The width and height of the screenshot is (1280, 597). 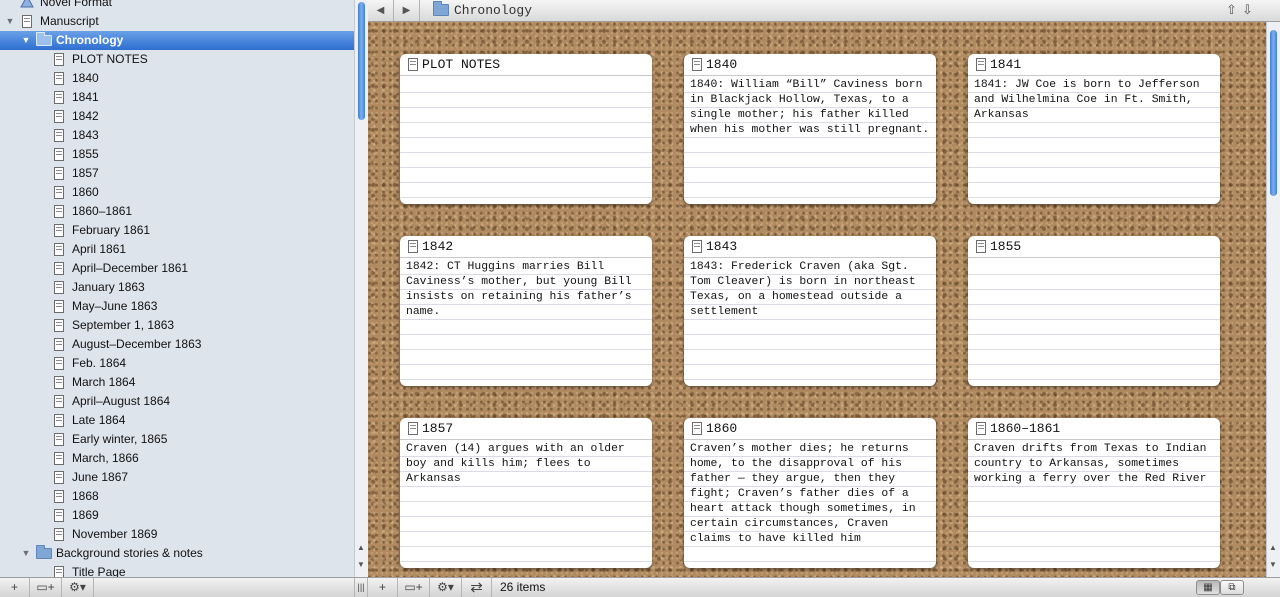 I want to click on binder-item-row: Feb. 1864, so click(x=177, y=363).